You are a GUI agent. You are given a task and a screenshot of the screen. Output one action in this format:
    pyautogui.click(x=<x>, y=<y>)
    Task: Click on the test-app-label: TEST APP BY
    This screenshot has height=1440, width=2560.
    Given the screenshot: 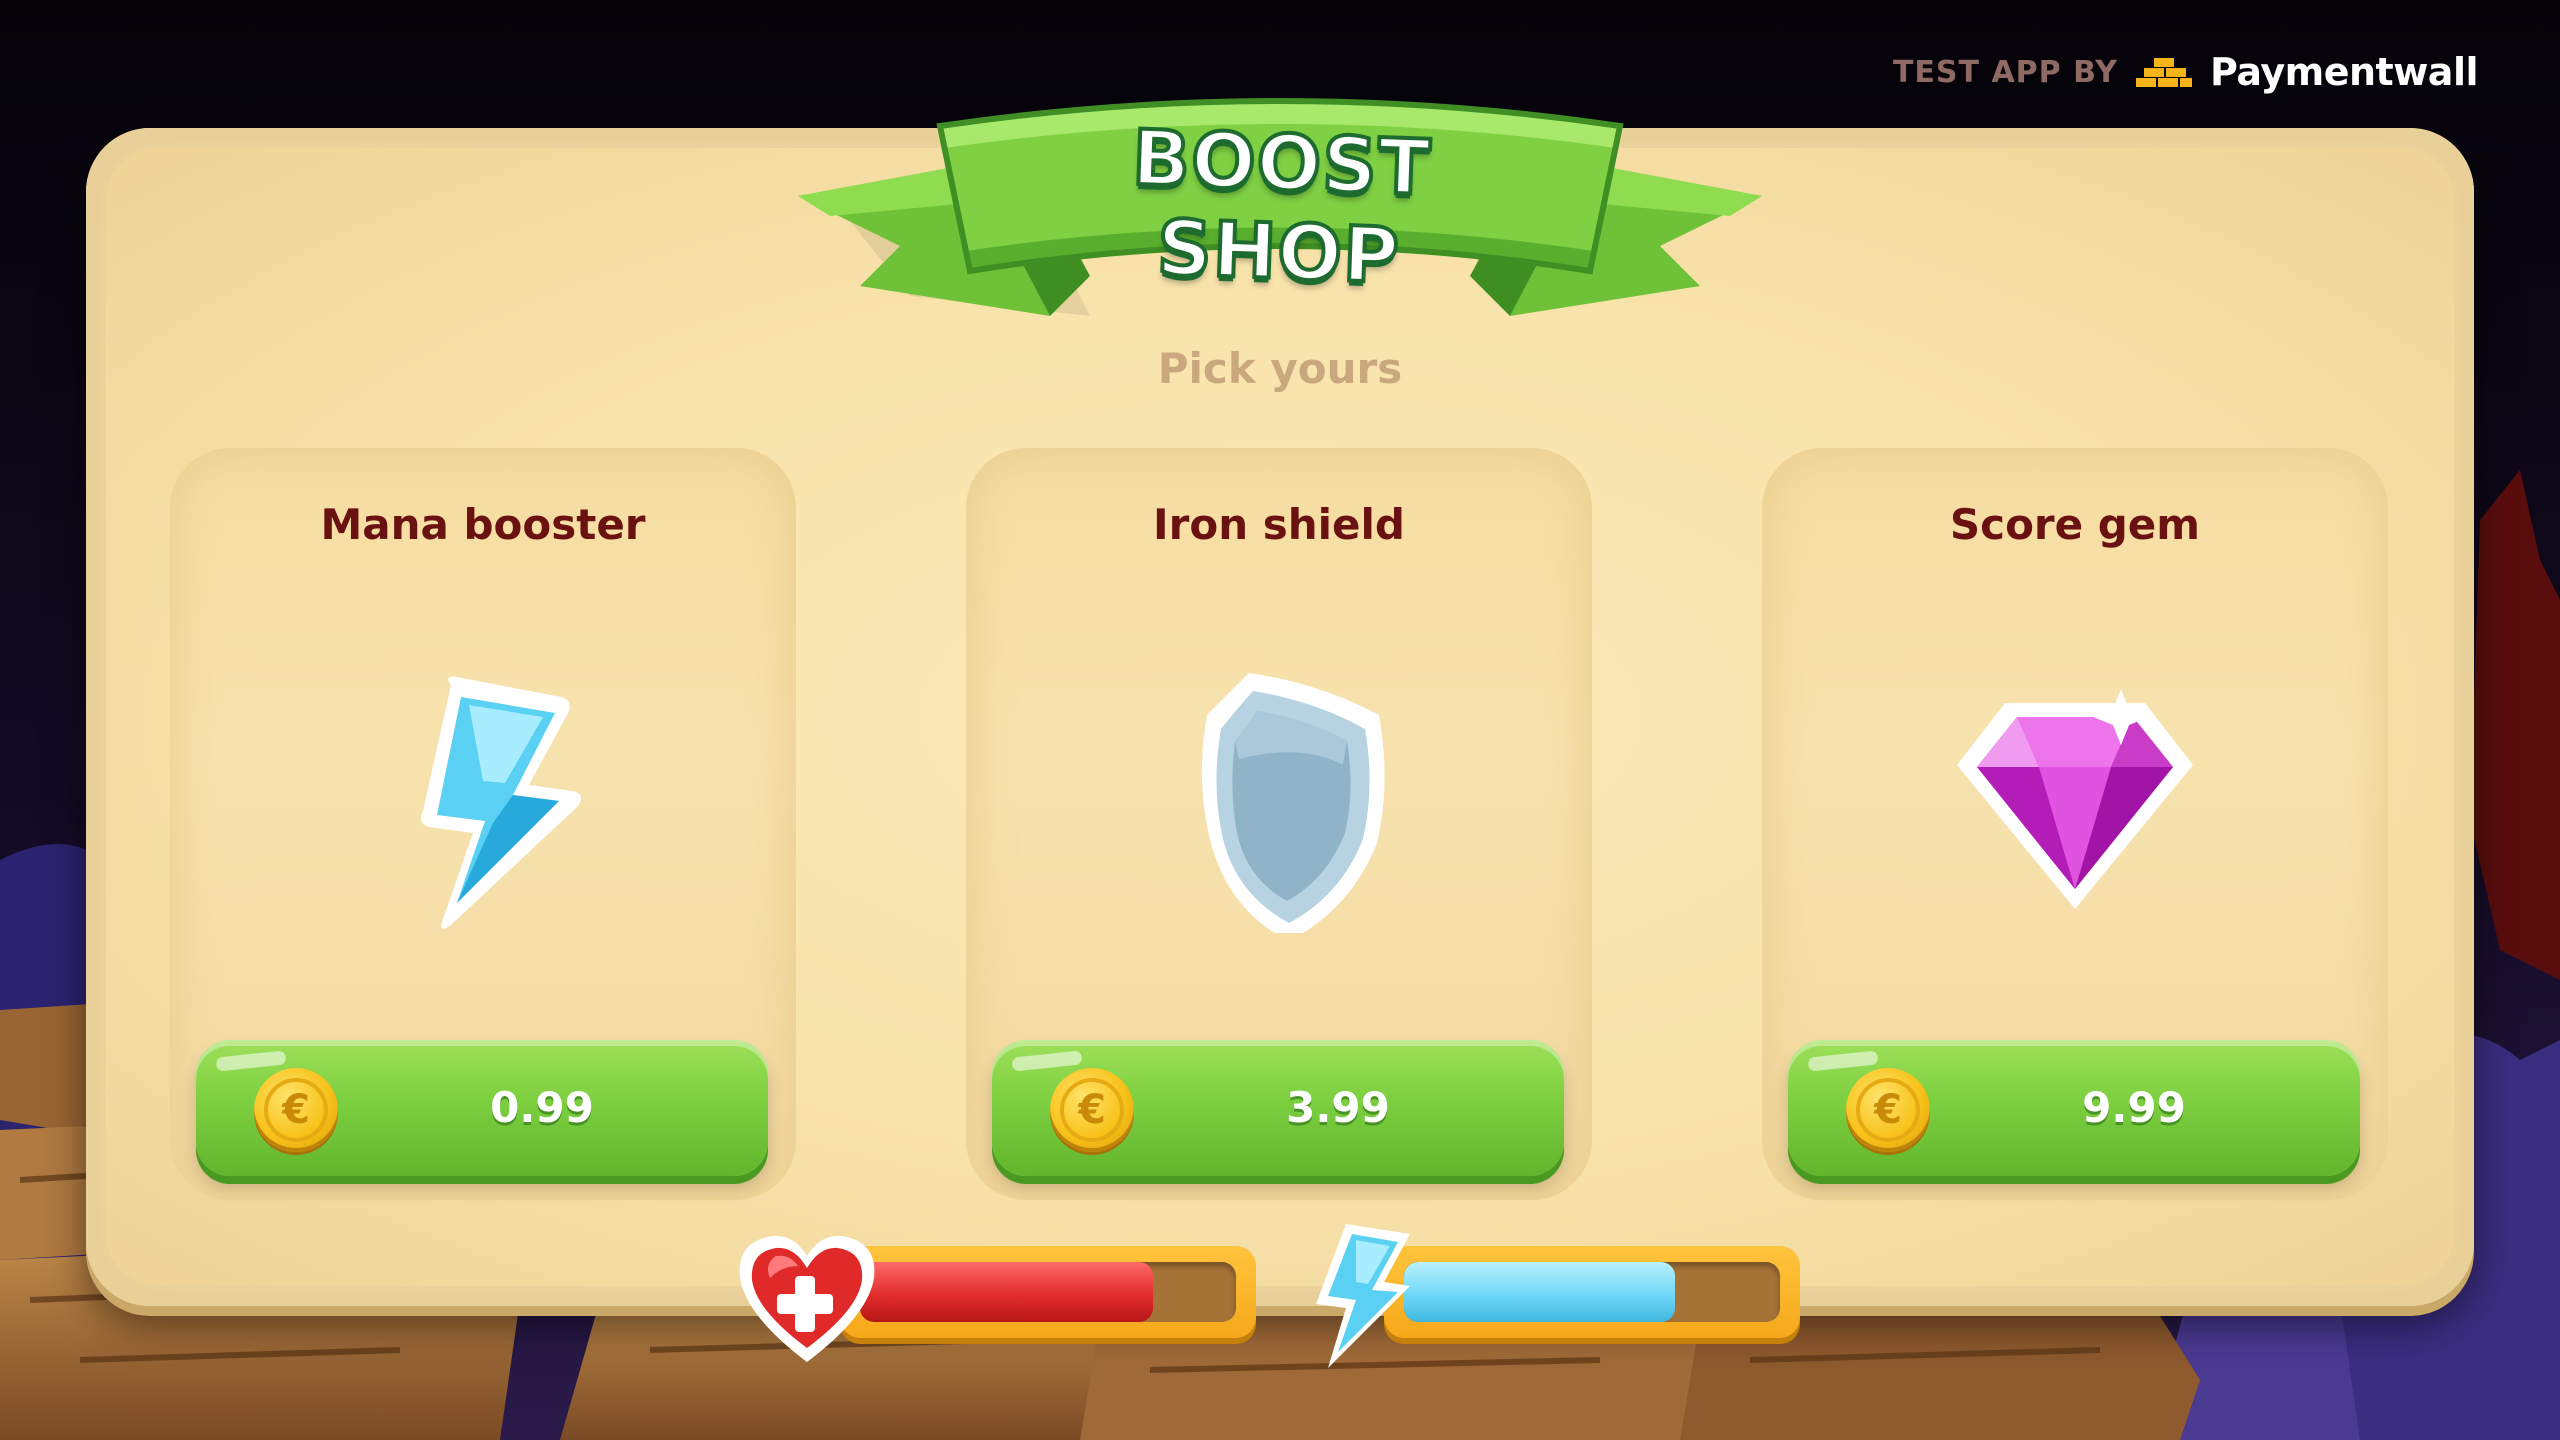 What is the action you would take?
    pyautogui.click(x=2005, y=72)
    